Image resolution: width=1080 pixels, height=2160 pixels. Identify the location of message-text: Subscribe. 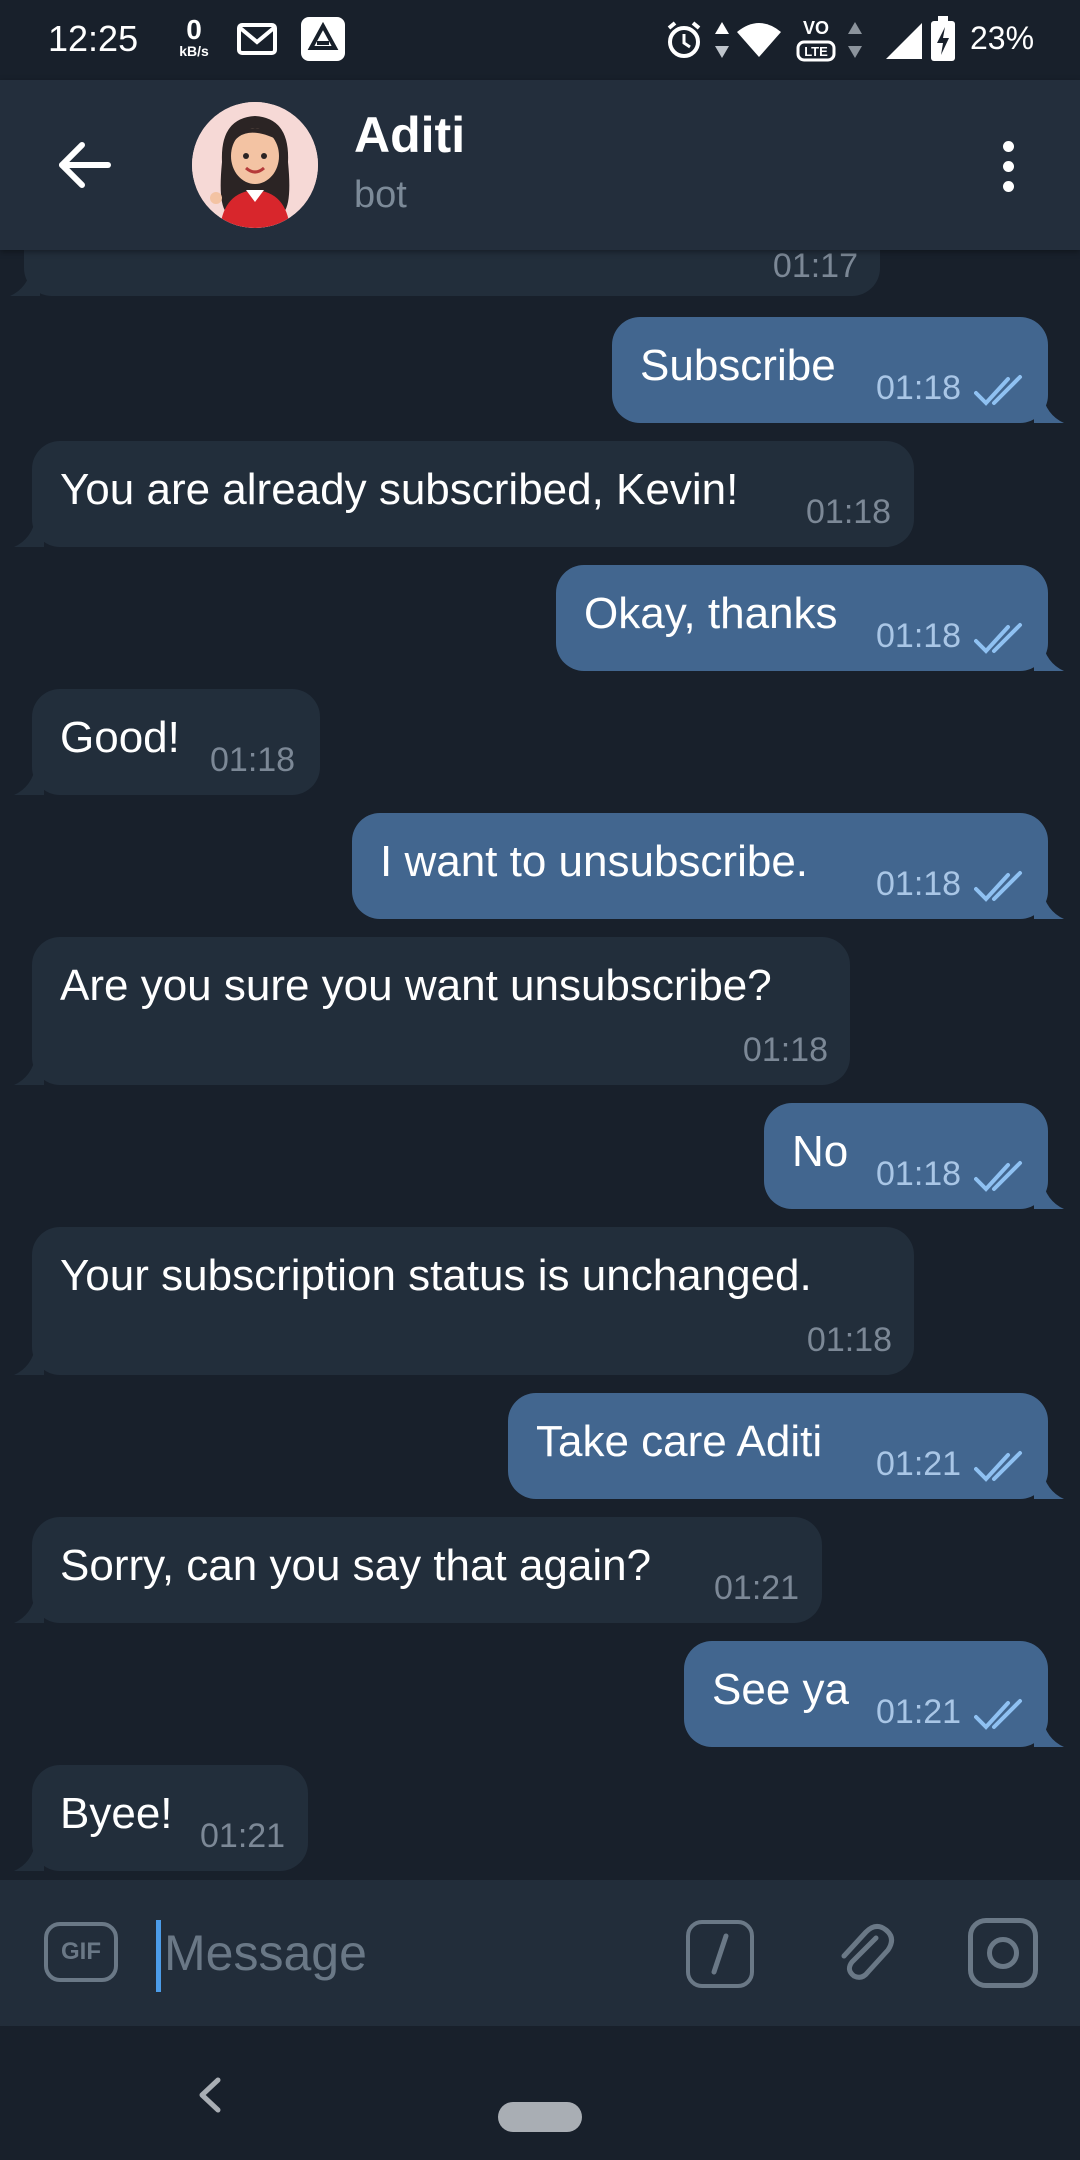
(738, 365).